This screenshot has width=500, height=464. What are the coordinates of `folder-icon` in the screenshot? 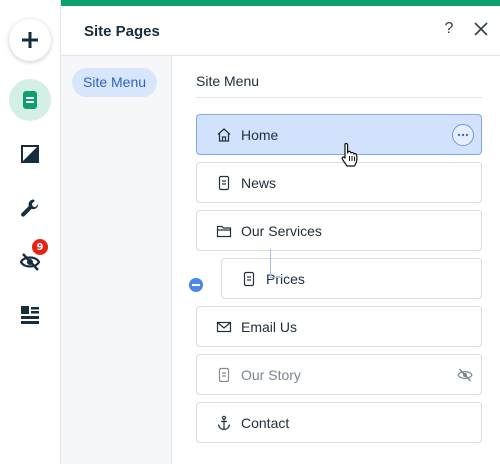 It's located at (224, 231).